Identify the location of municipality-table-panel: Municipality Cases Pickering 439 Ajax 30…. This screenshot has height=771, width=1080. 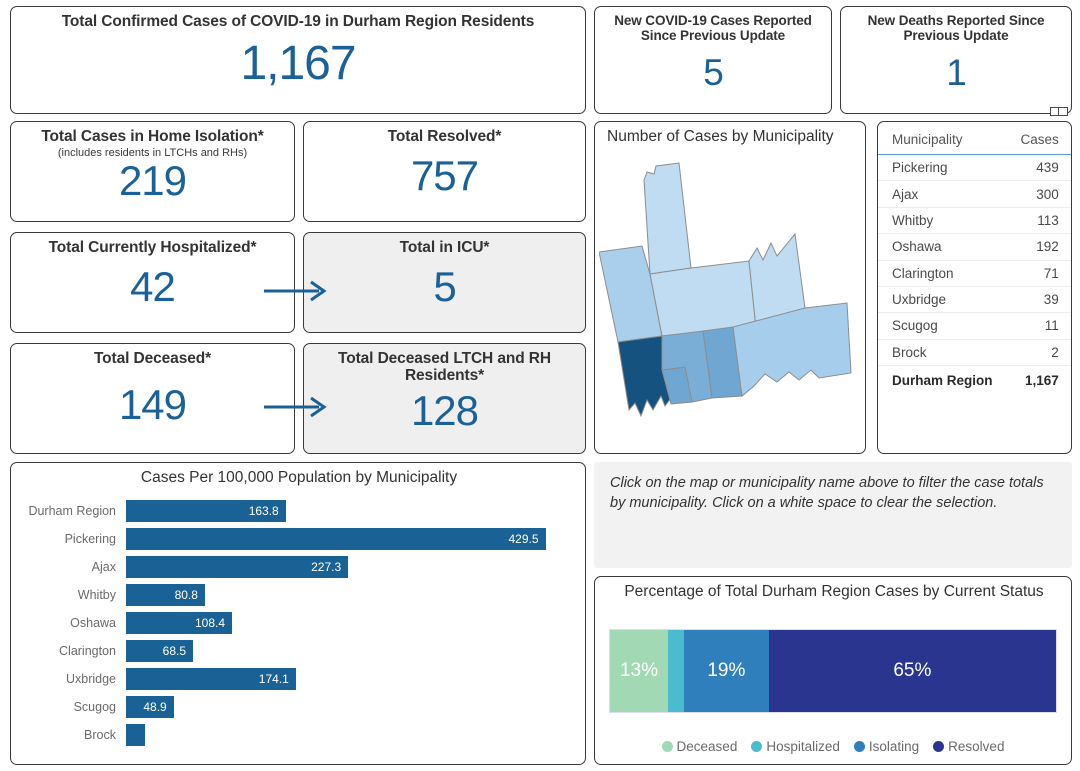
(974, 287).